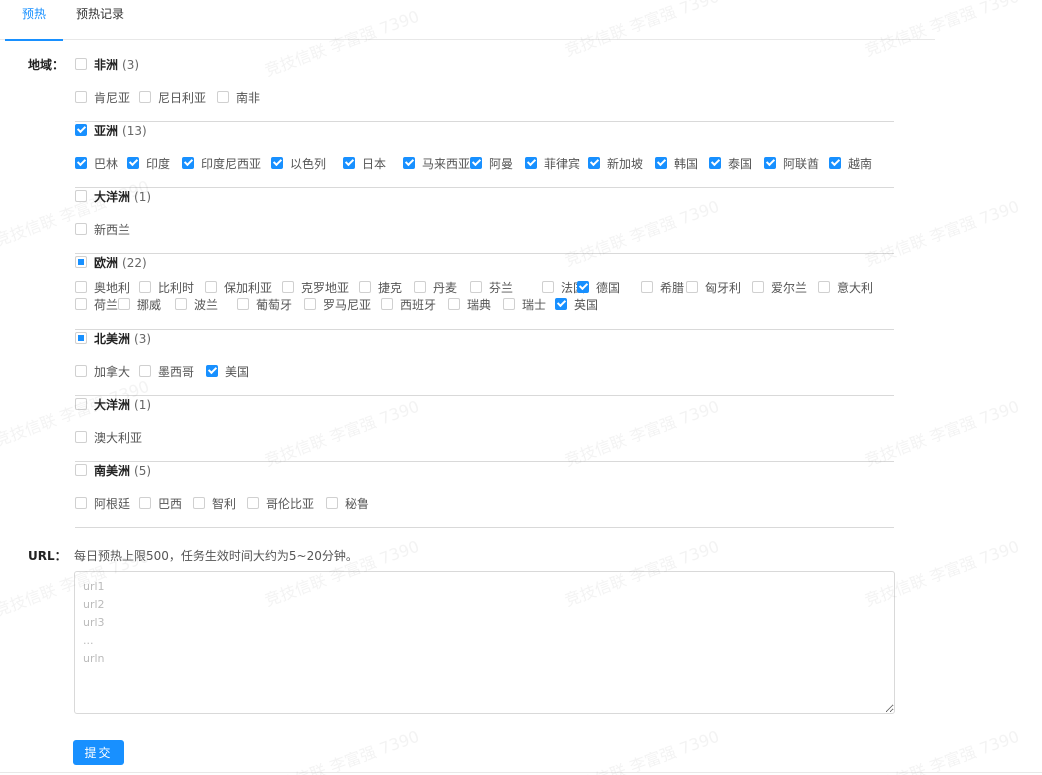 This screenshot has width=1042, height=775. What do you see at coordinates (552, 163) in the screenshot?
I see `country-option: 菲律宾` at bounding box center [552, 163].